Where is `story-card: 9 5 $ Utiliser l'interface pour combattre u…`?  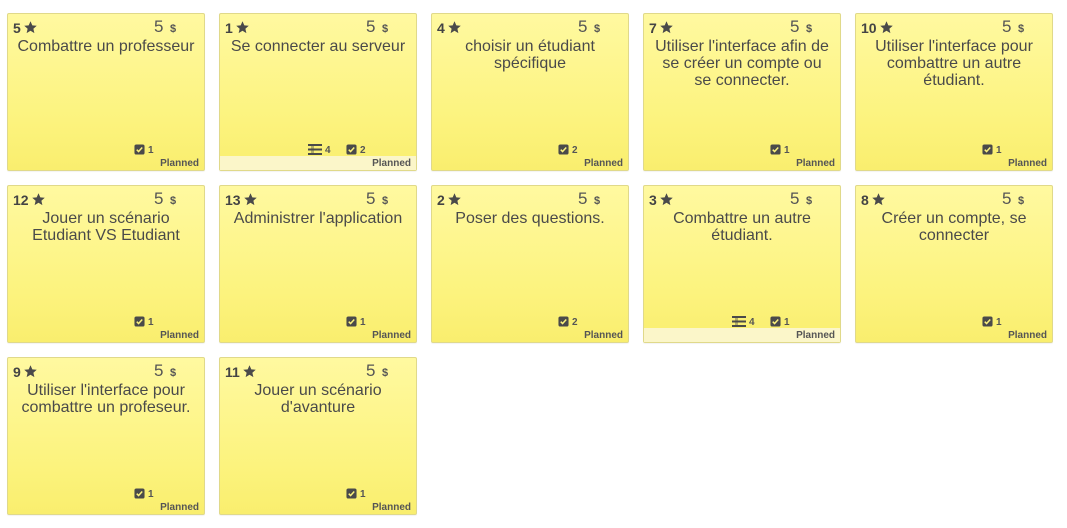
story-card: 9 5 $ Utiliser l'interface pour combattre u… is located at coordinates (106, 436).